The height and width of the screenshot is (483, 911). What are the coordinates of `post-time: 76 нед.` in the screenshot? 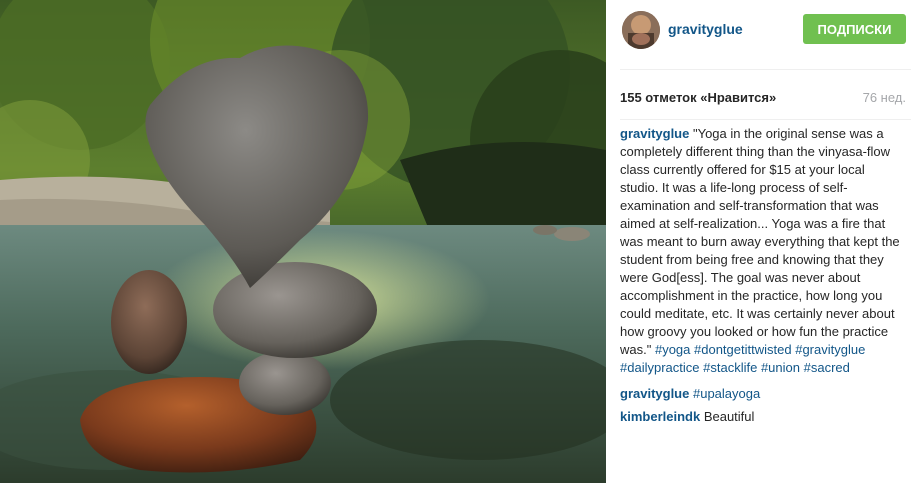 It's located at (884, 97).